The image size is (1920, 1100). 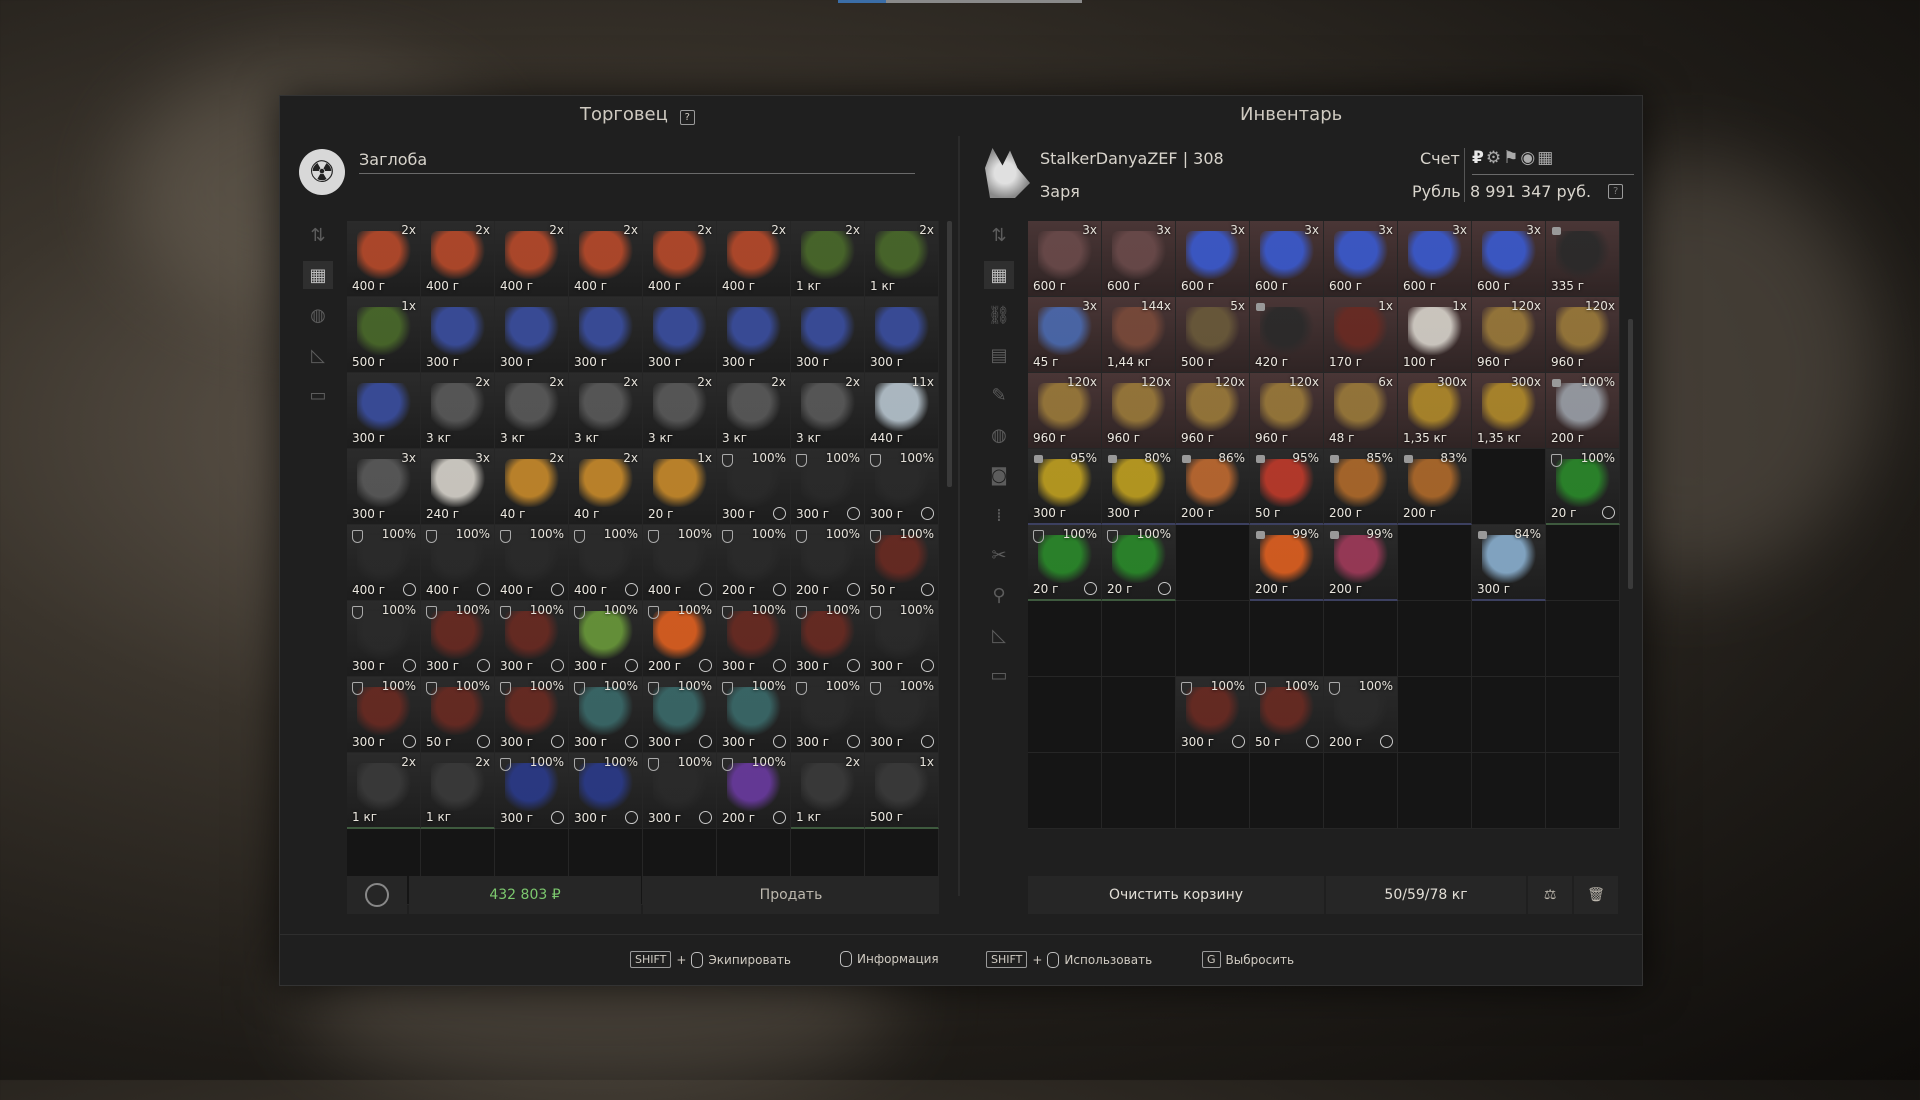 What do you see at coordinates (458, 487) in the screenshot?
I see `item-slot: 3x 240 г` at bounding box center [458, 487].